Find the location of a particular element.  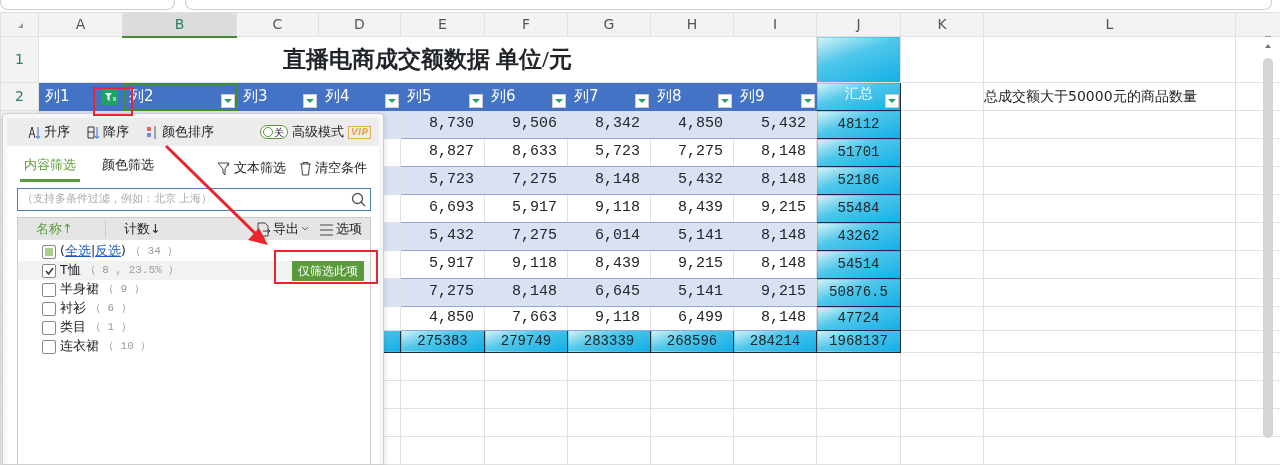

table-cell: 8,633 is located at coordinates (526, 152).